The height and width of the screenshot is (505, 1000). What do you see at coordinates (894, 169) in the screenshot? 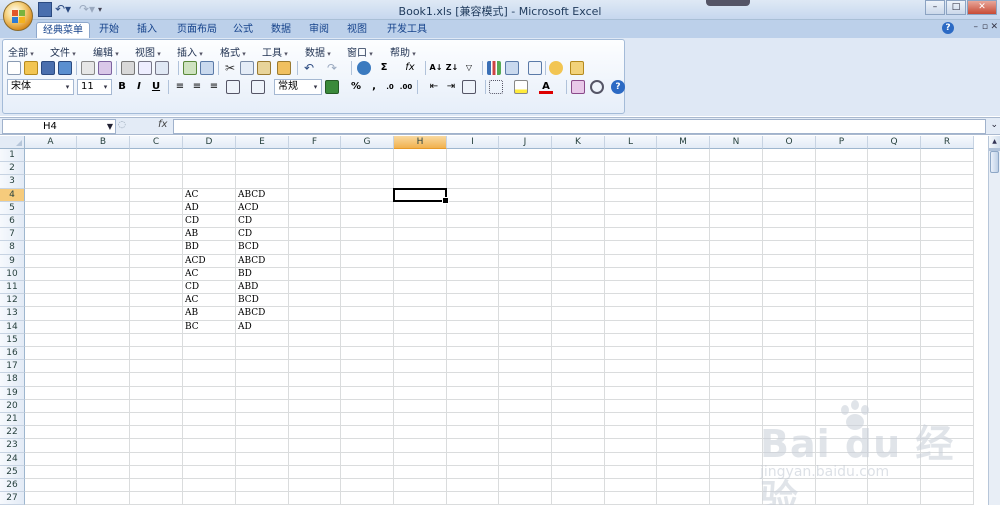
I see `cell-q2` at bounding box center [894, 169].